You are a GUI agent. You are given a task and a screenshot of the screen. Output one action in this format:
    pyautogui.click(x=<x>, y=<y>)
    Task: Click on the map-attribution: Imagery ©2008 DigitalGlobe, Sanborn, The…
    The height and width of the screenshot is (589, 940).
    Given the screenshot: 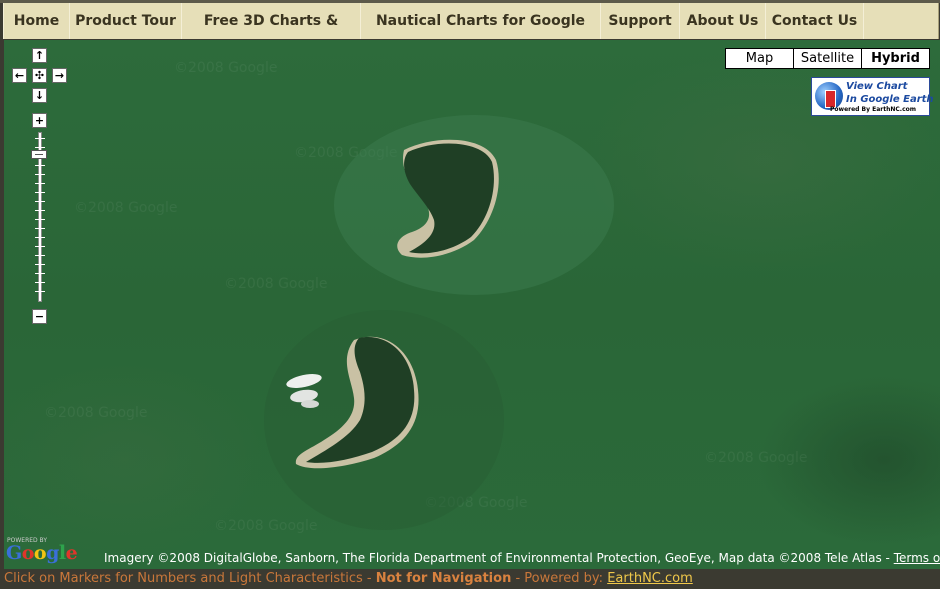 What is the action you would take?
    pyautogui.click(x=522, y=558)
    